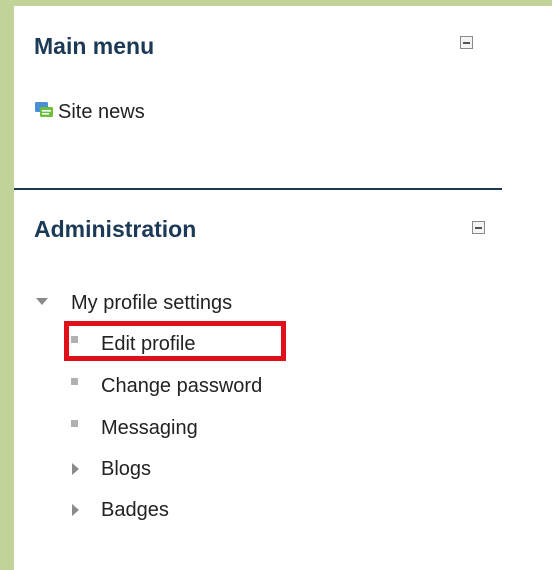  I want to click on block-divider, so click(258, 189).